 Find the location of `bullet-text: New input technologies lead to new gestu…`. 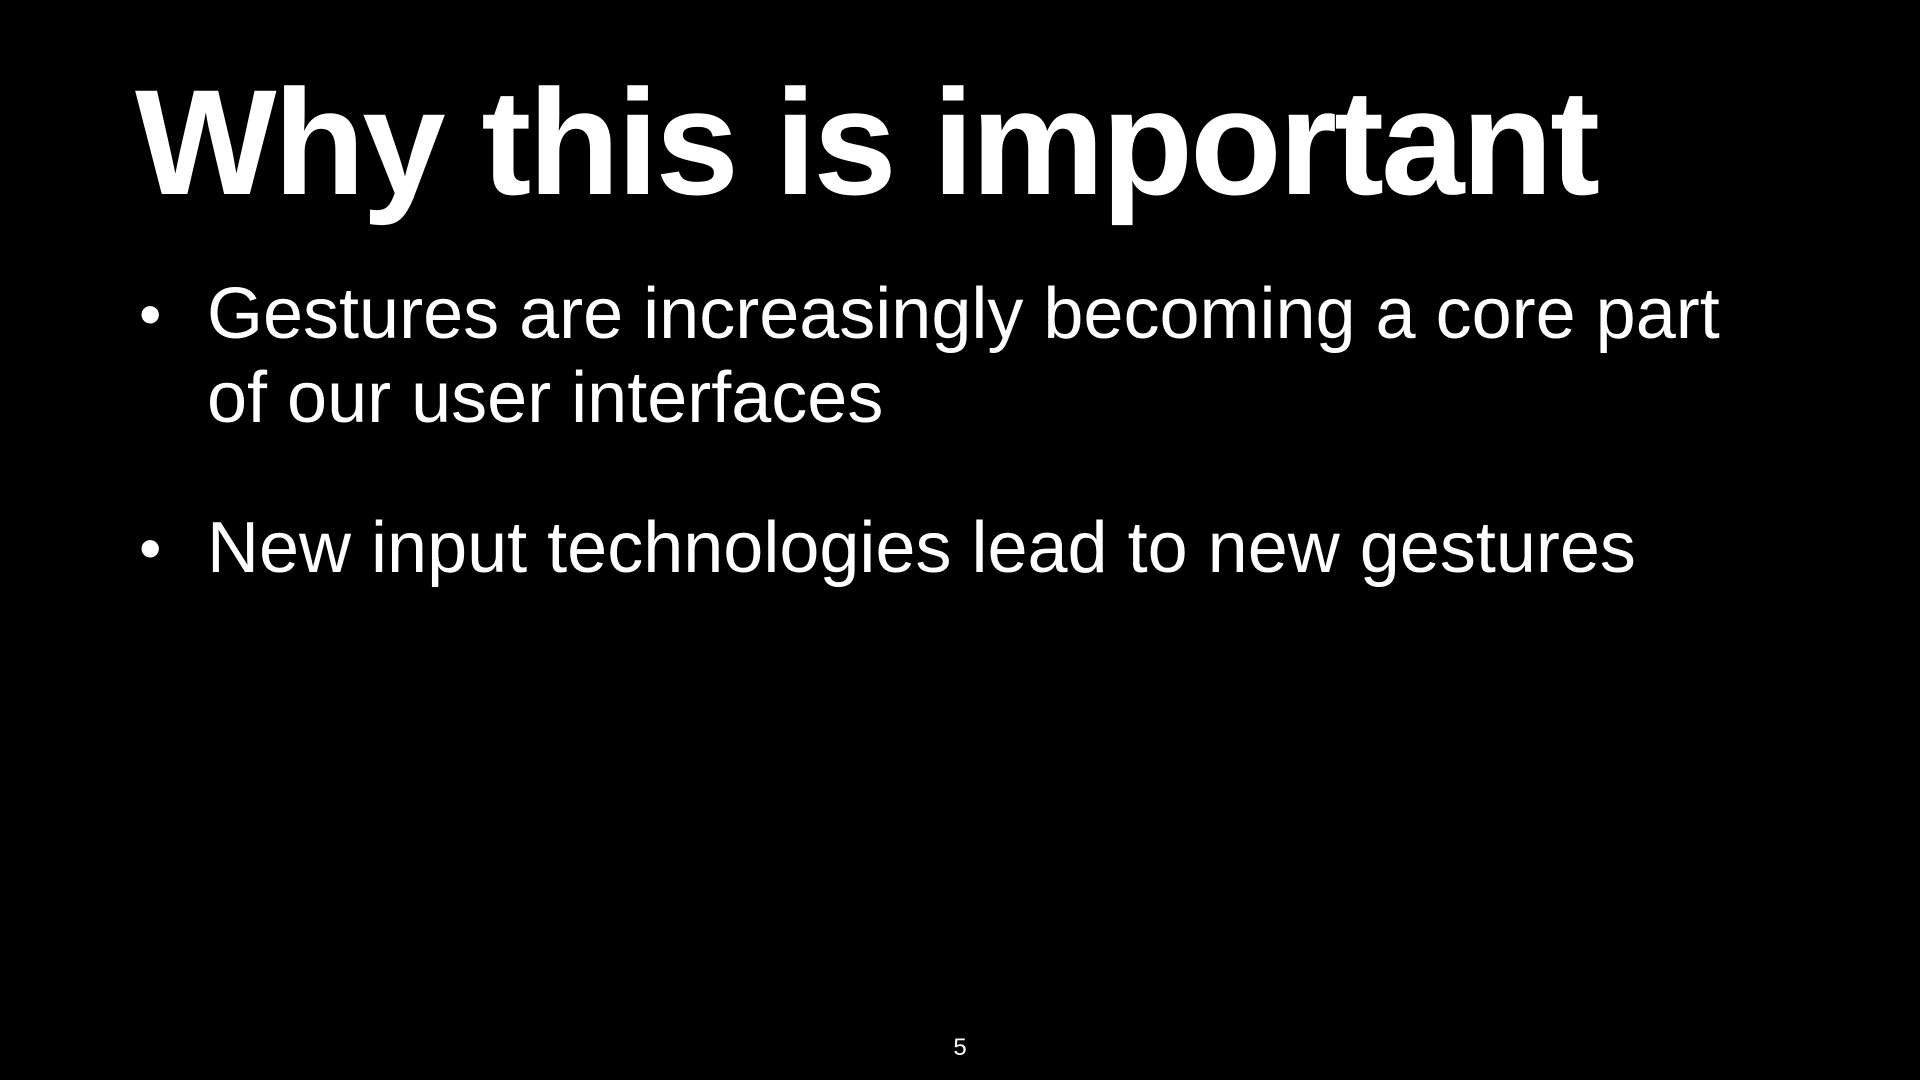

bullet-text: New input technologies lead to new gestu… is located at coordinates (921, 548).